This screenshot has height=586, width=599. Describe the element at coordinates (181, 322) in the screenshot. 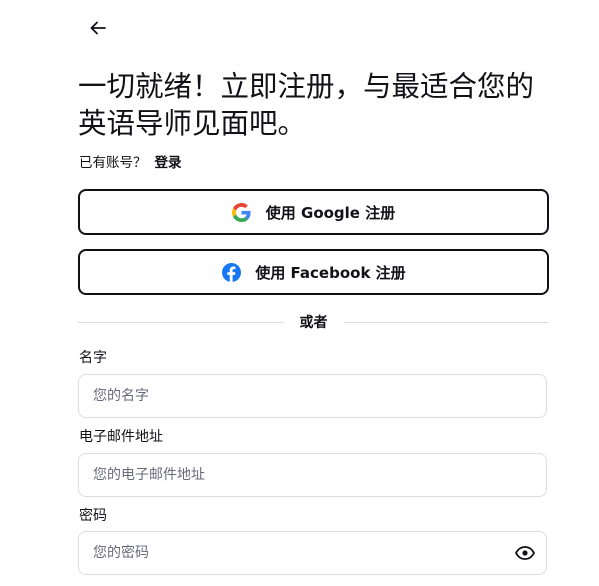

I see `divider-line-left` at that location.